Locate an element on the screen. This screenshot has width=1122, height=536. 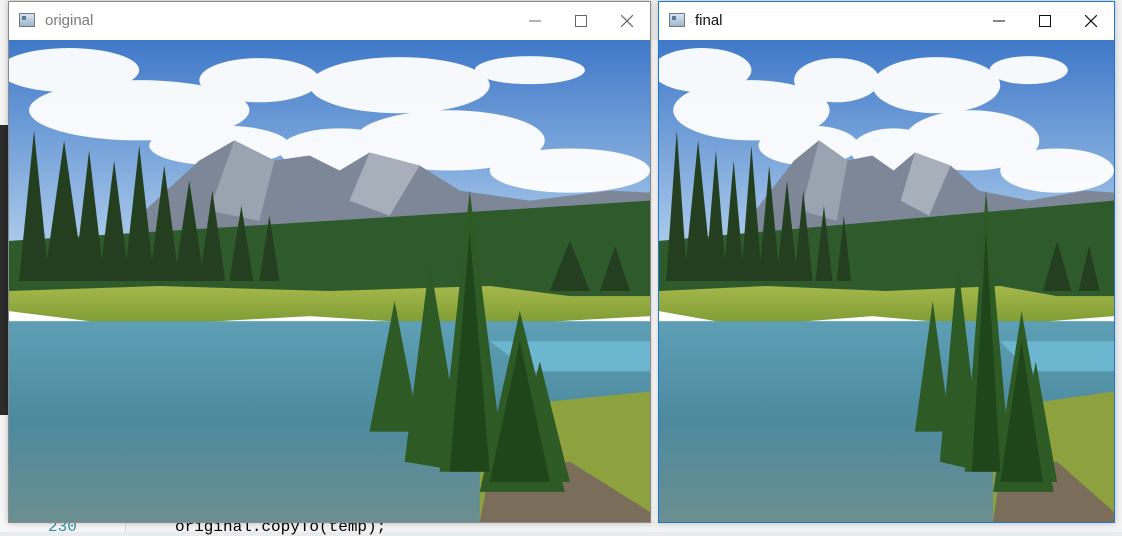
minimize-button-original is located at coordinates (535, 21).